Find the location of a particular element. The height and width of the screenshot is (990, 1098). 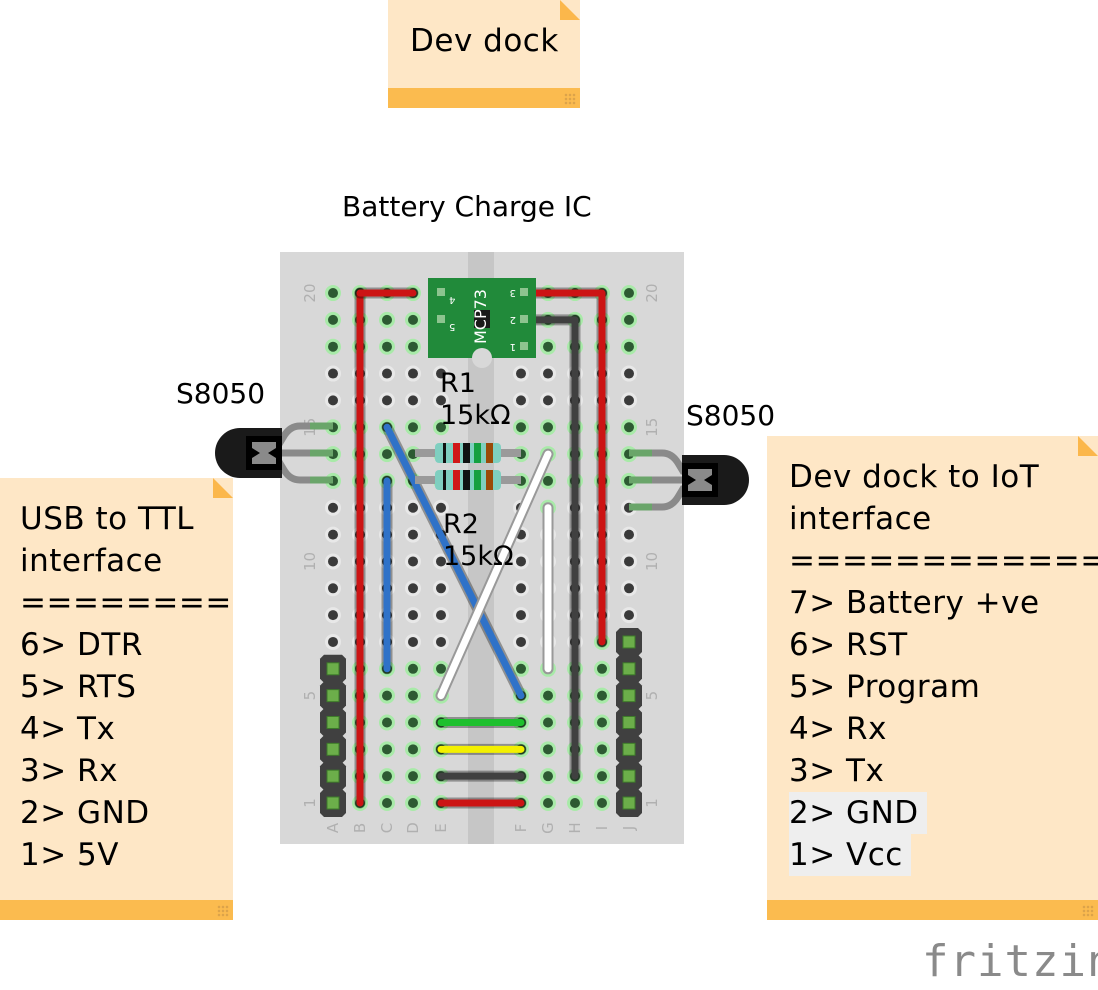

note-line: 3> Tx is located at coordinates (837, 771).